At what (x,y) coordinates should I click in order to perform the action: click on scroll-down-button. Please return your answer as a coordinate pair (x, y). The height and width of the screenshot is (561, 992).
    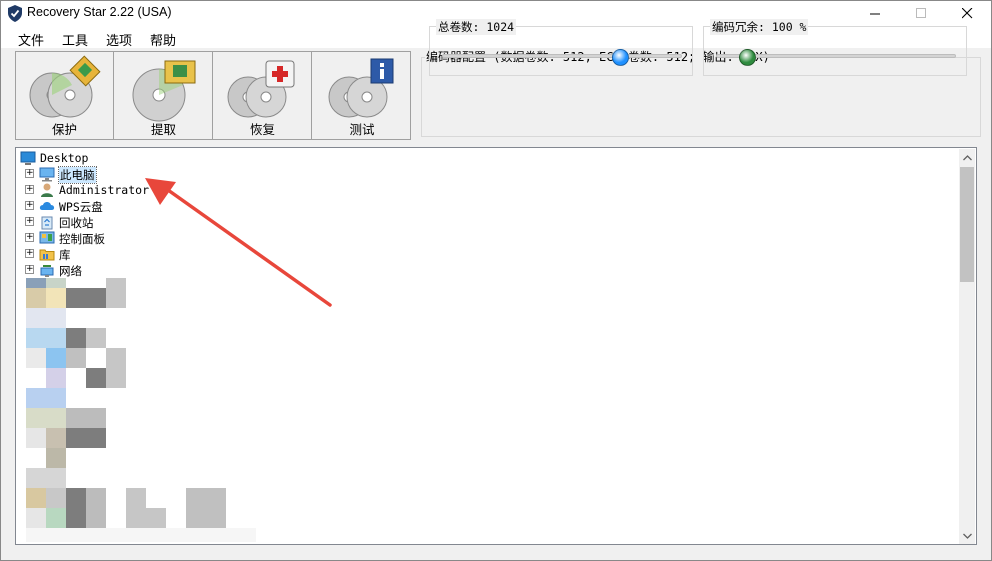
    Looking at the image, I should click on (967, 535).